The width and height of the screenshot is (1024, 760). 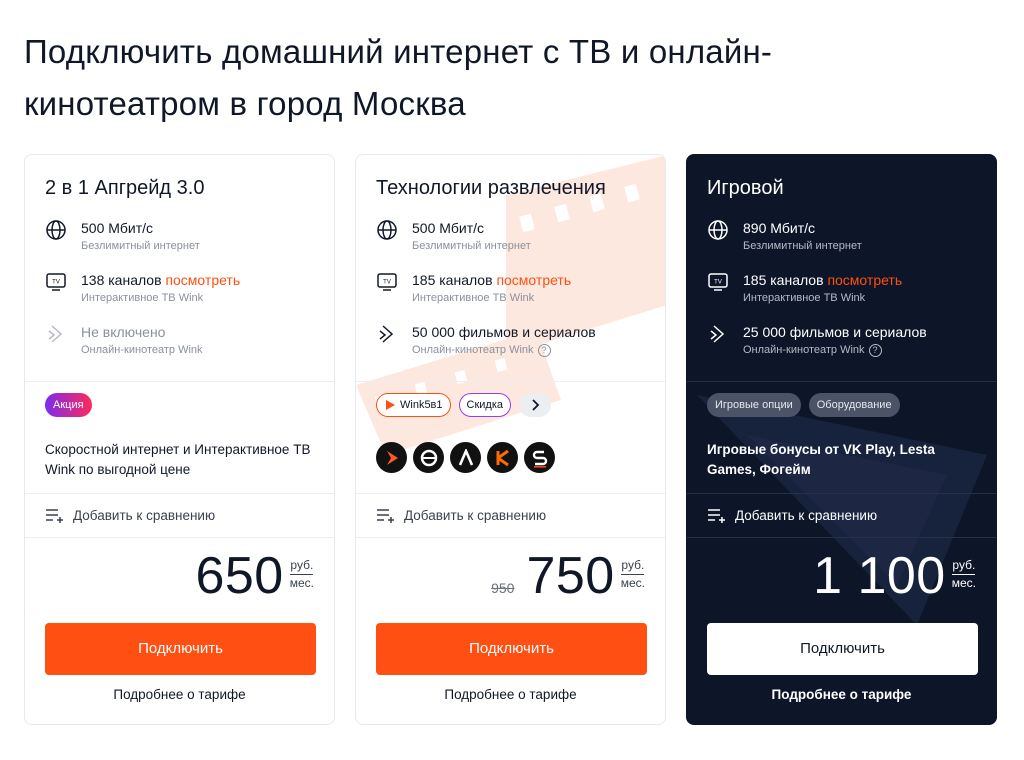 What do you see at coordinates (121, 280) in the screenshot?
I see `tv-channels-count: 138 каналов` at bounding box center [121, 280].